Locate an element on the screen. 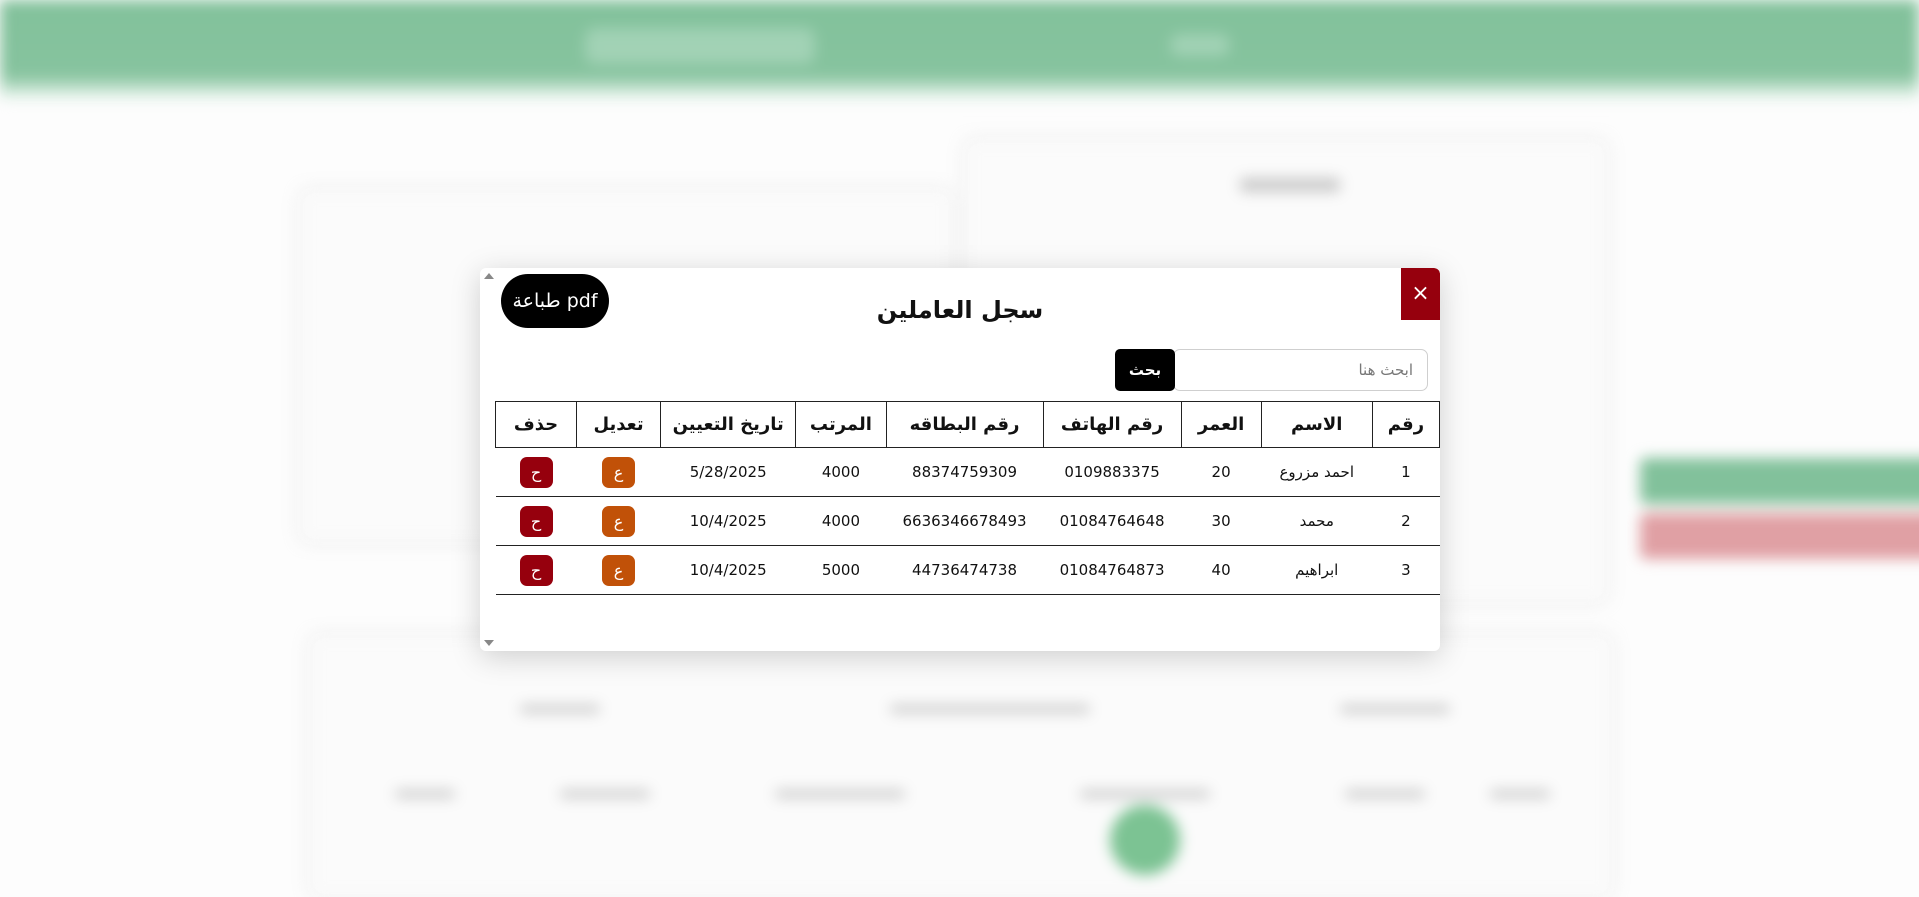 This screenshot has height=897, width=1919. search-button: بحث is located at coordinates (1145, 370).